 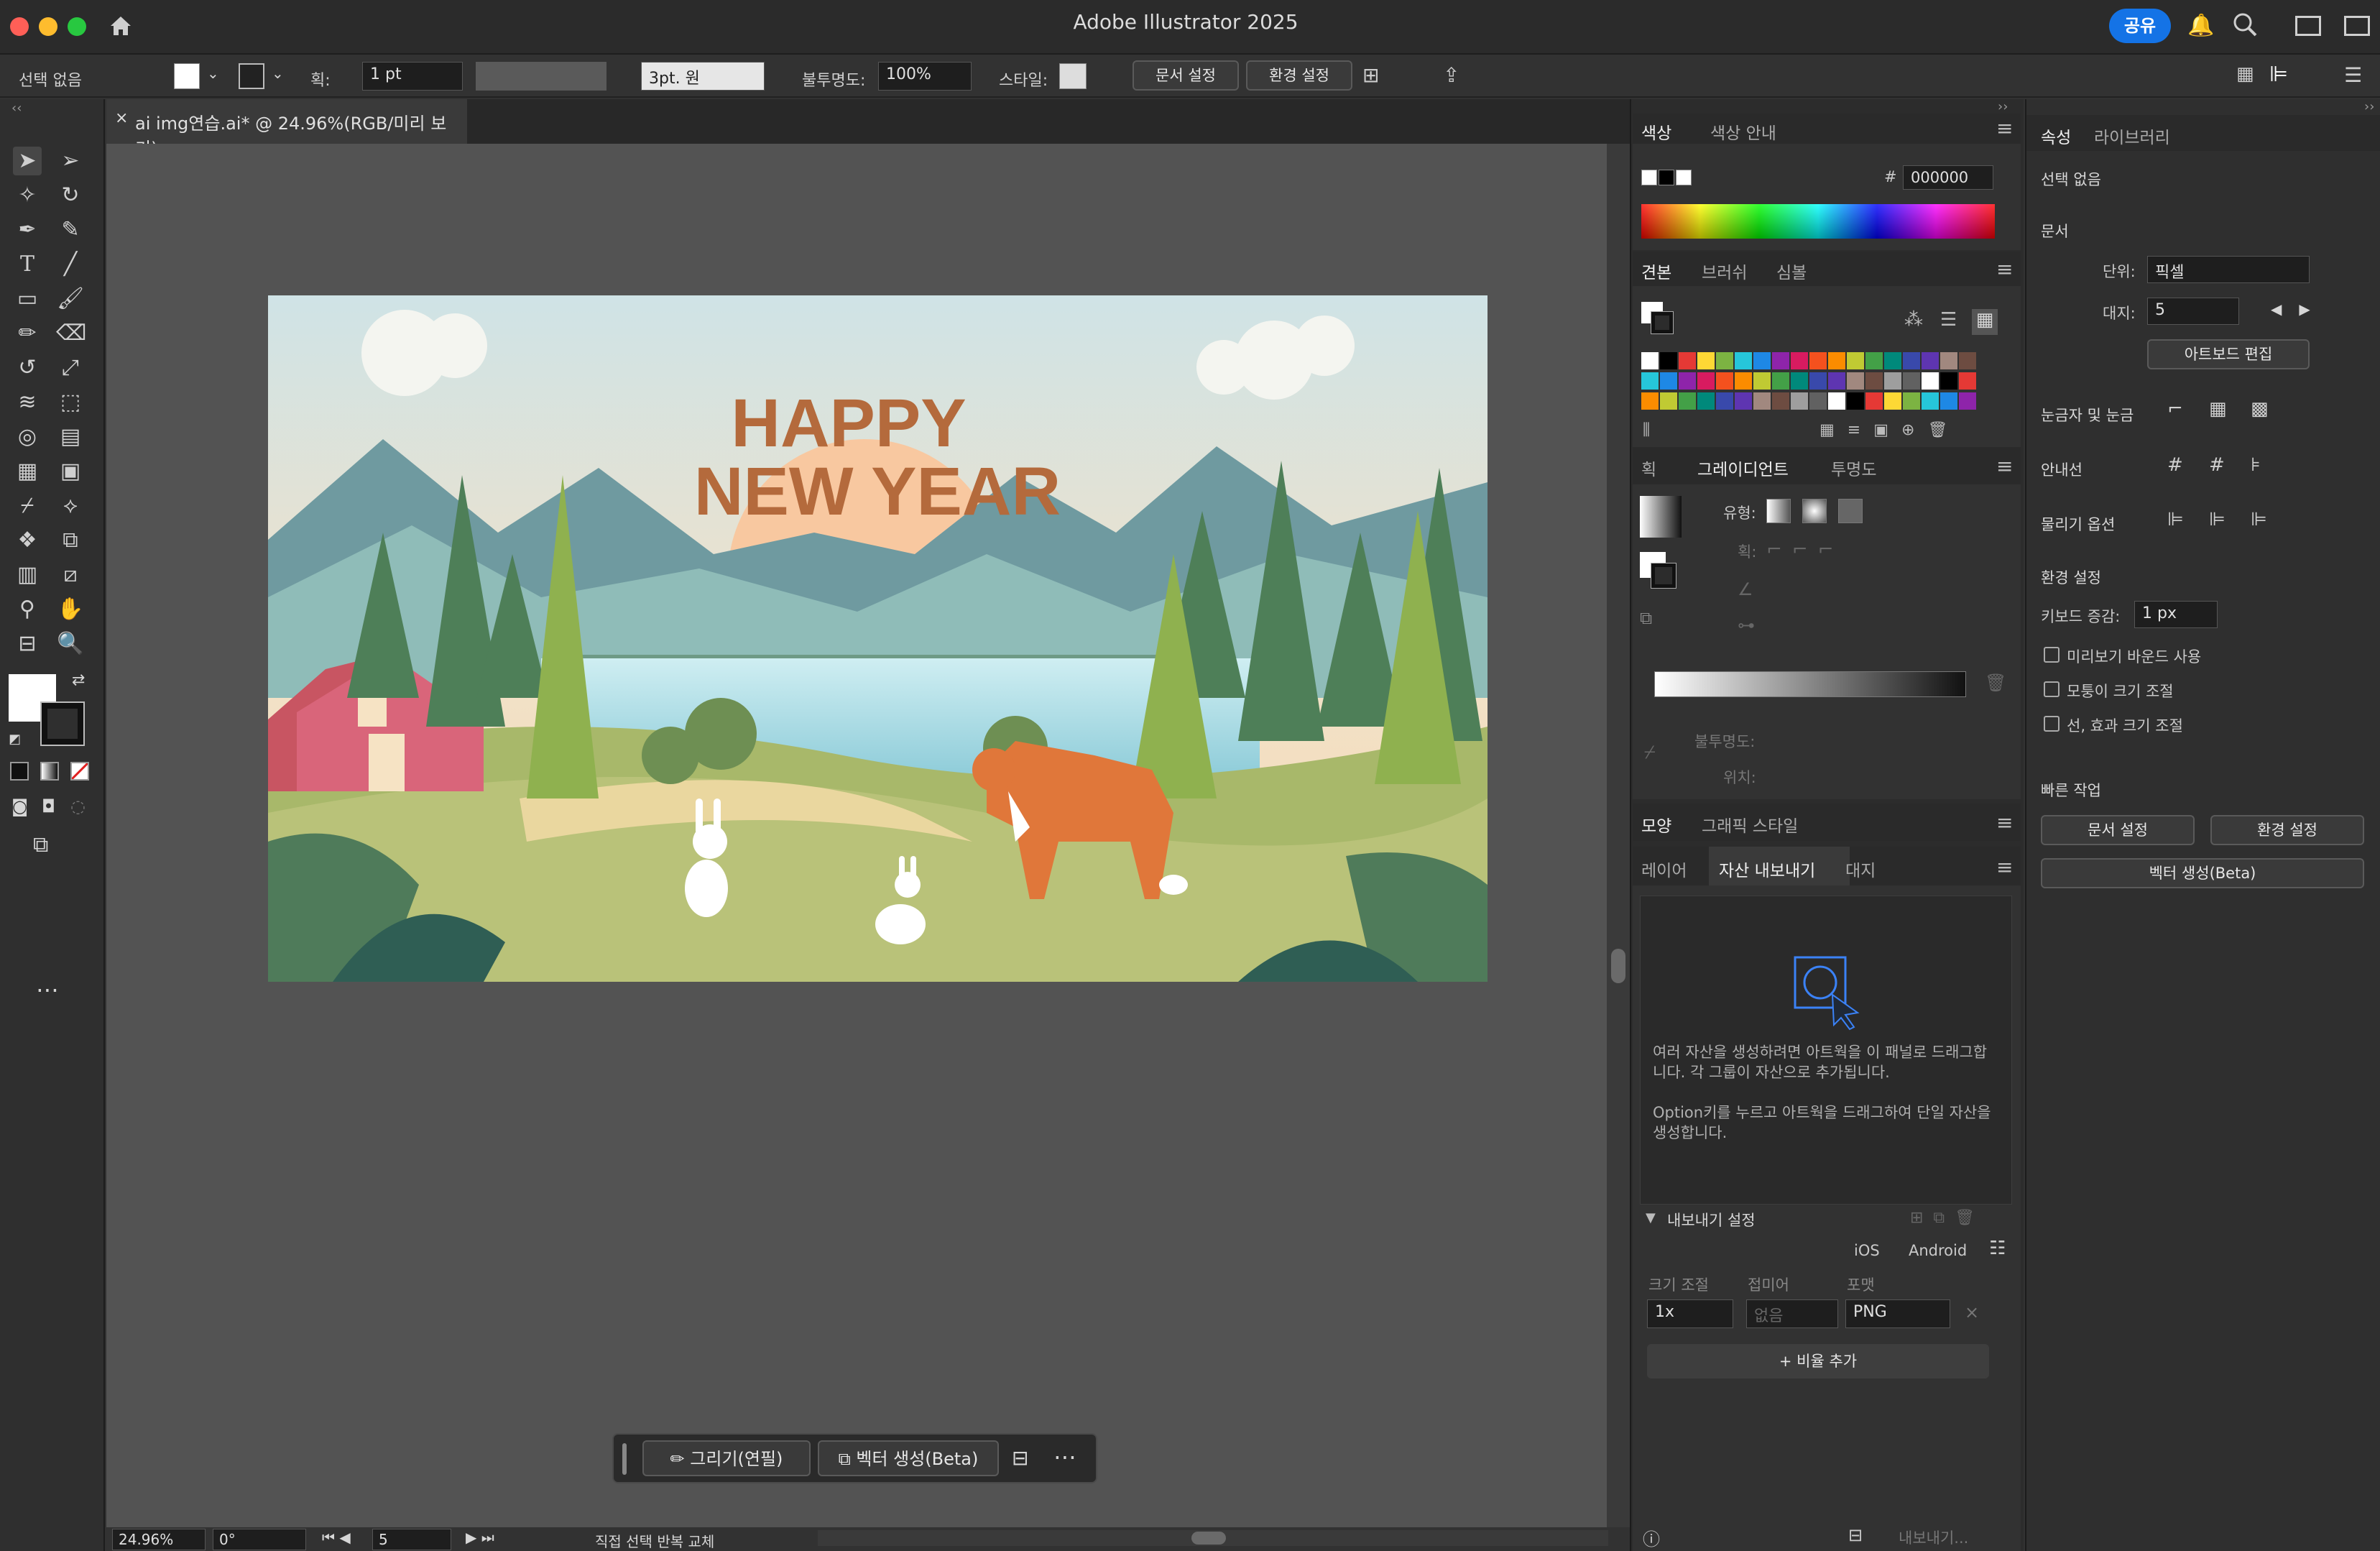 What do you see at coordinates (48, 806) in the screenshot?
I see `draw-behind-icon: ◘` at bounding box center [48, 806].